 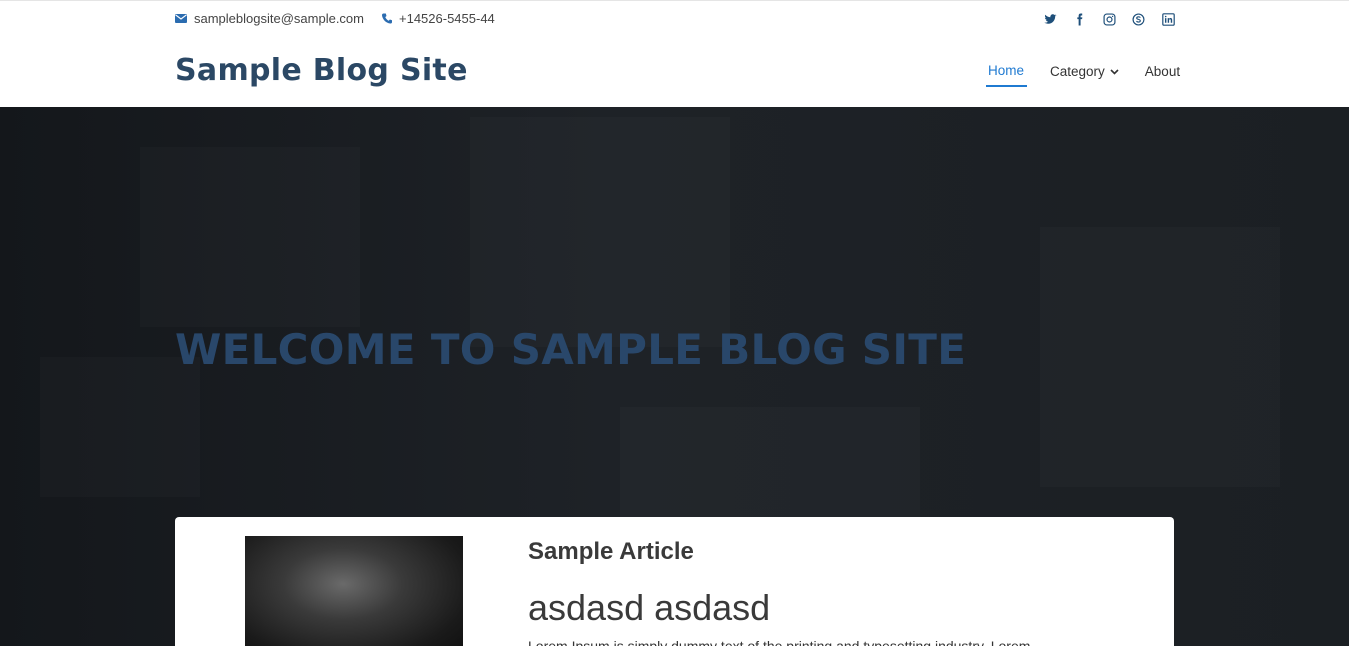 I want to click on site-logo: Sample Blog Site, so click(x=321, y=70).